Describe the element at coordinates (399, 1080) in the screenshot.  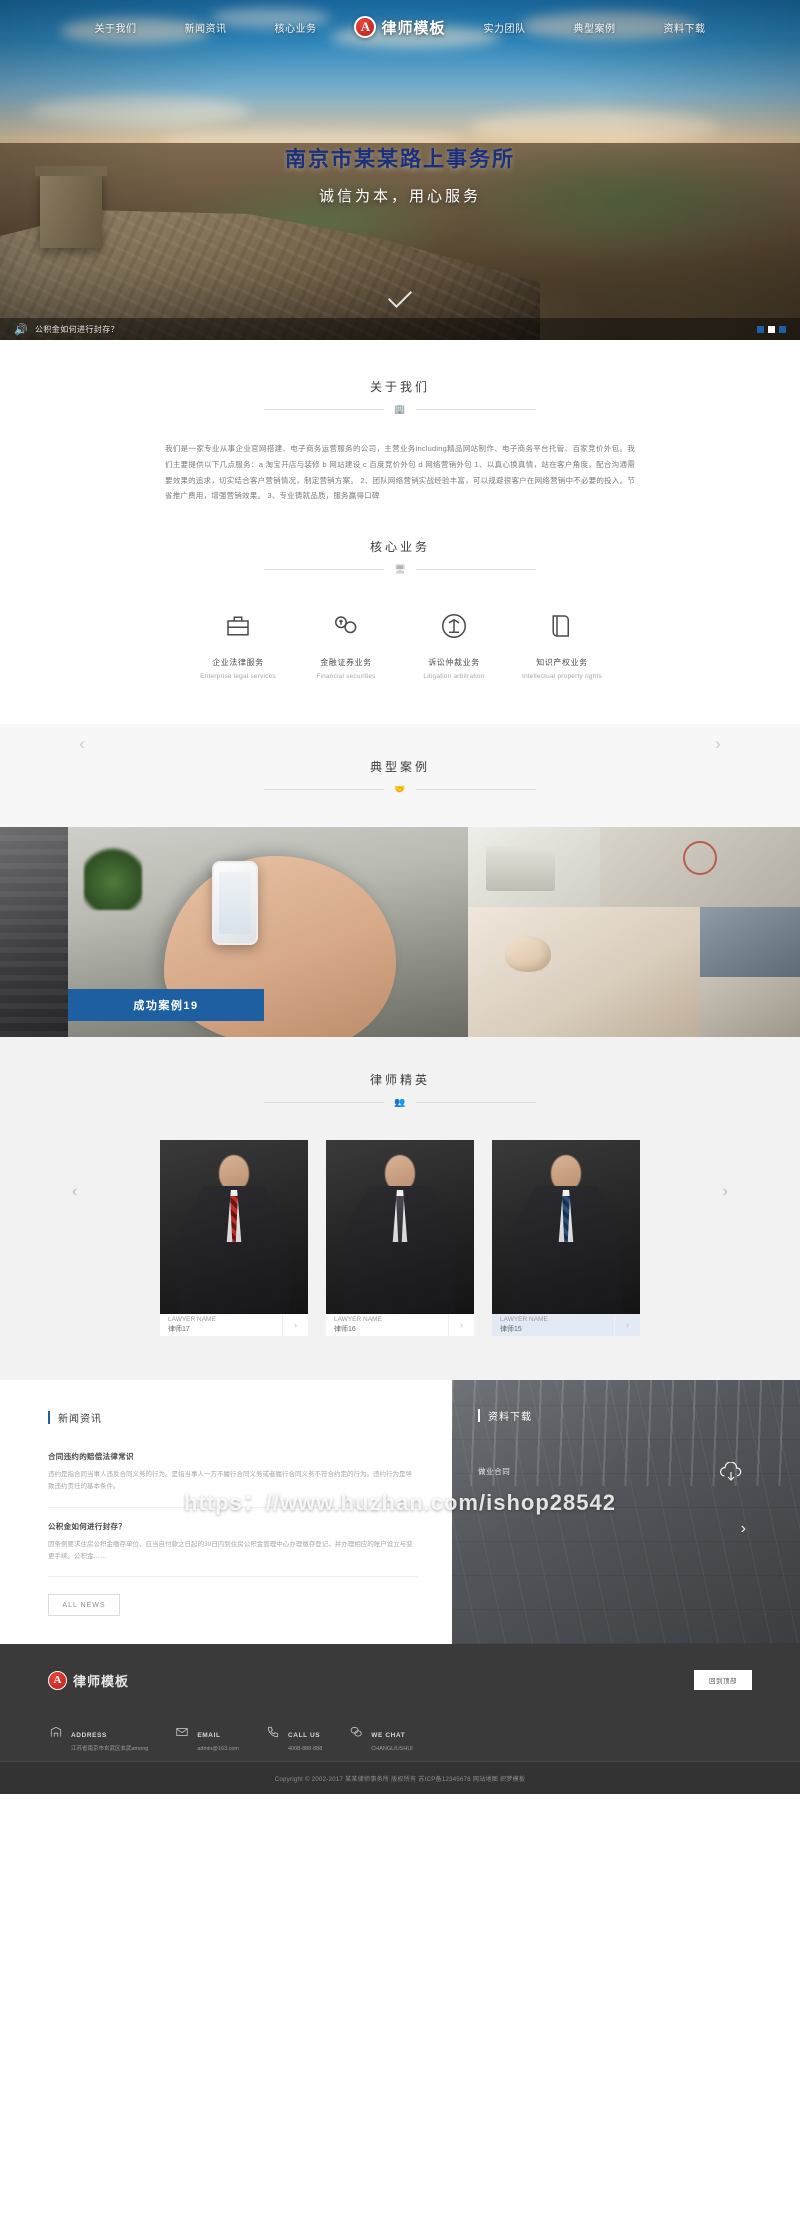
I see `lawyers-heading: 律师精英` at that location.